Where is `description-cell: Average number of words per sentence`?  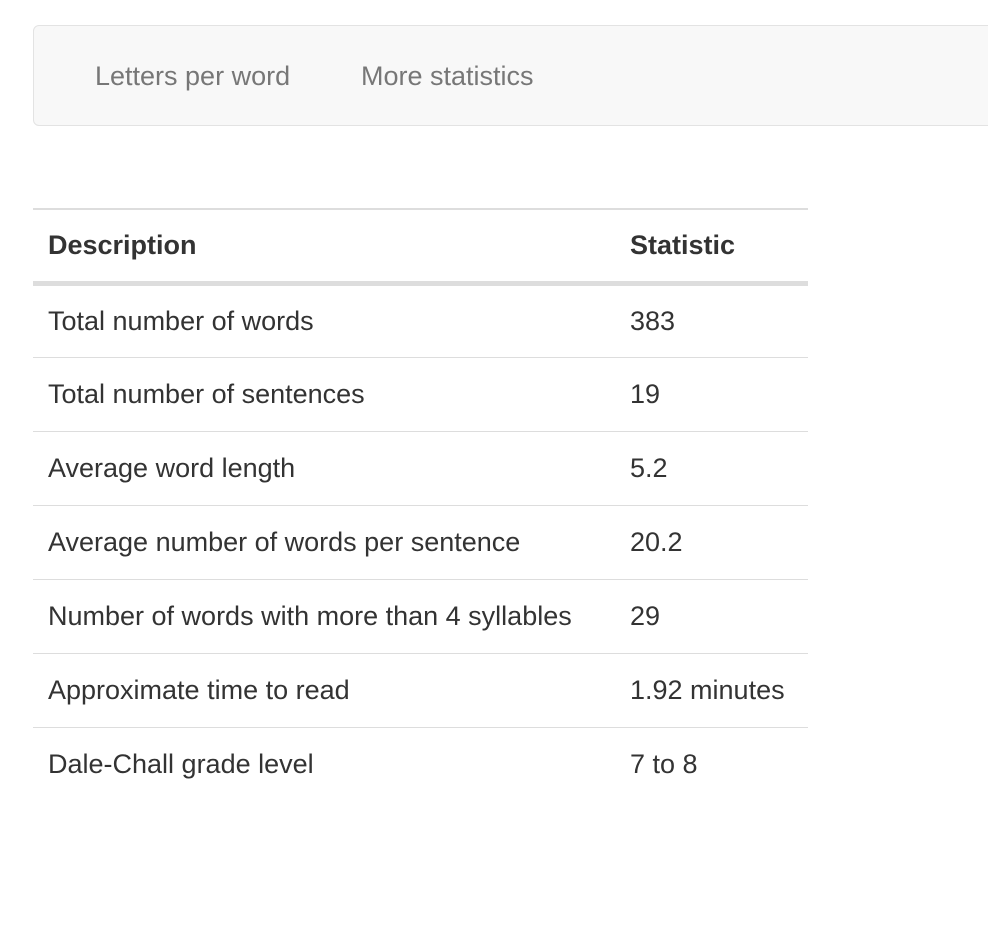
description-cell: Average number of words per sentence is located at coordinates (284, 541).